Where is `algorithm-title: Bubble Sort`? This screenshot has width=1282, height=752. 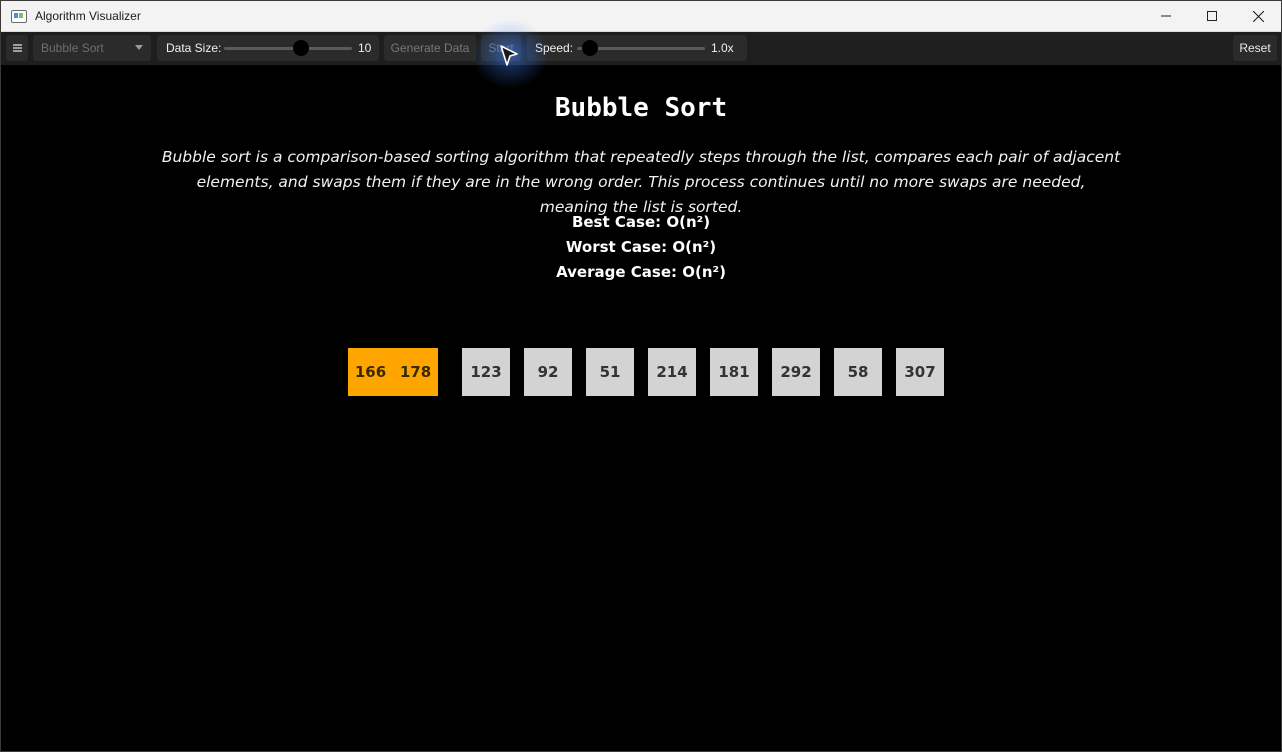
algorithm-title: Bubble Sort is located at coordinates (641, 108).